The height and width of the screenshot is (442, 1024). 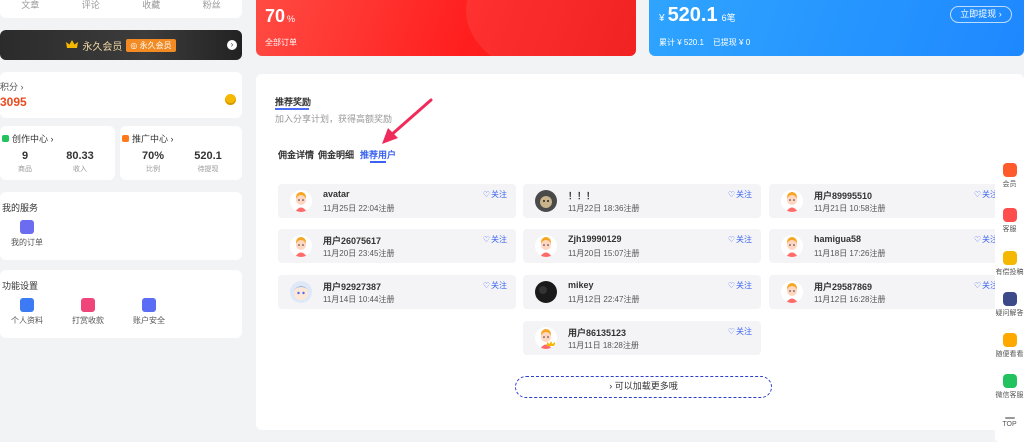 What do you see at coordinates (837, 239) in the screenshot?
I see `user-name: hamigua58` at bounding box center [837, 239].